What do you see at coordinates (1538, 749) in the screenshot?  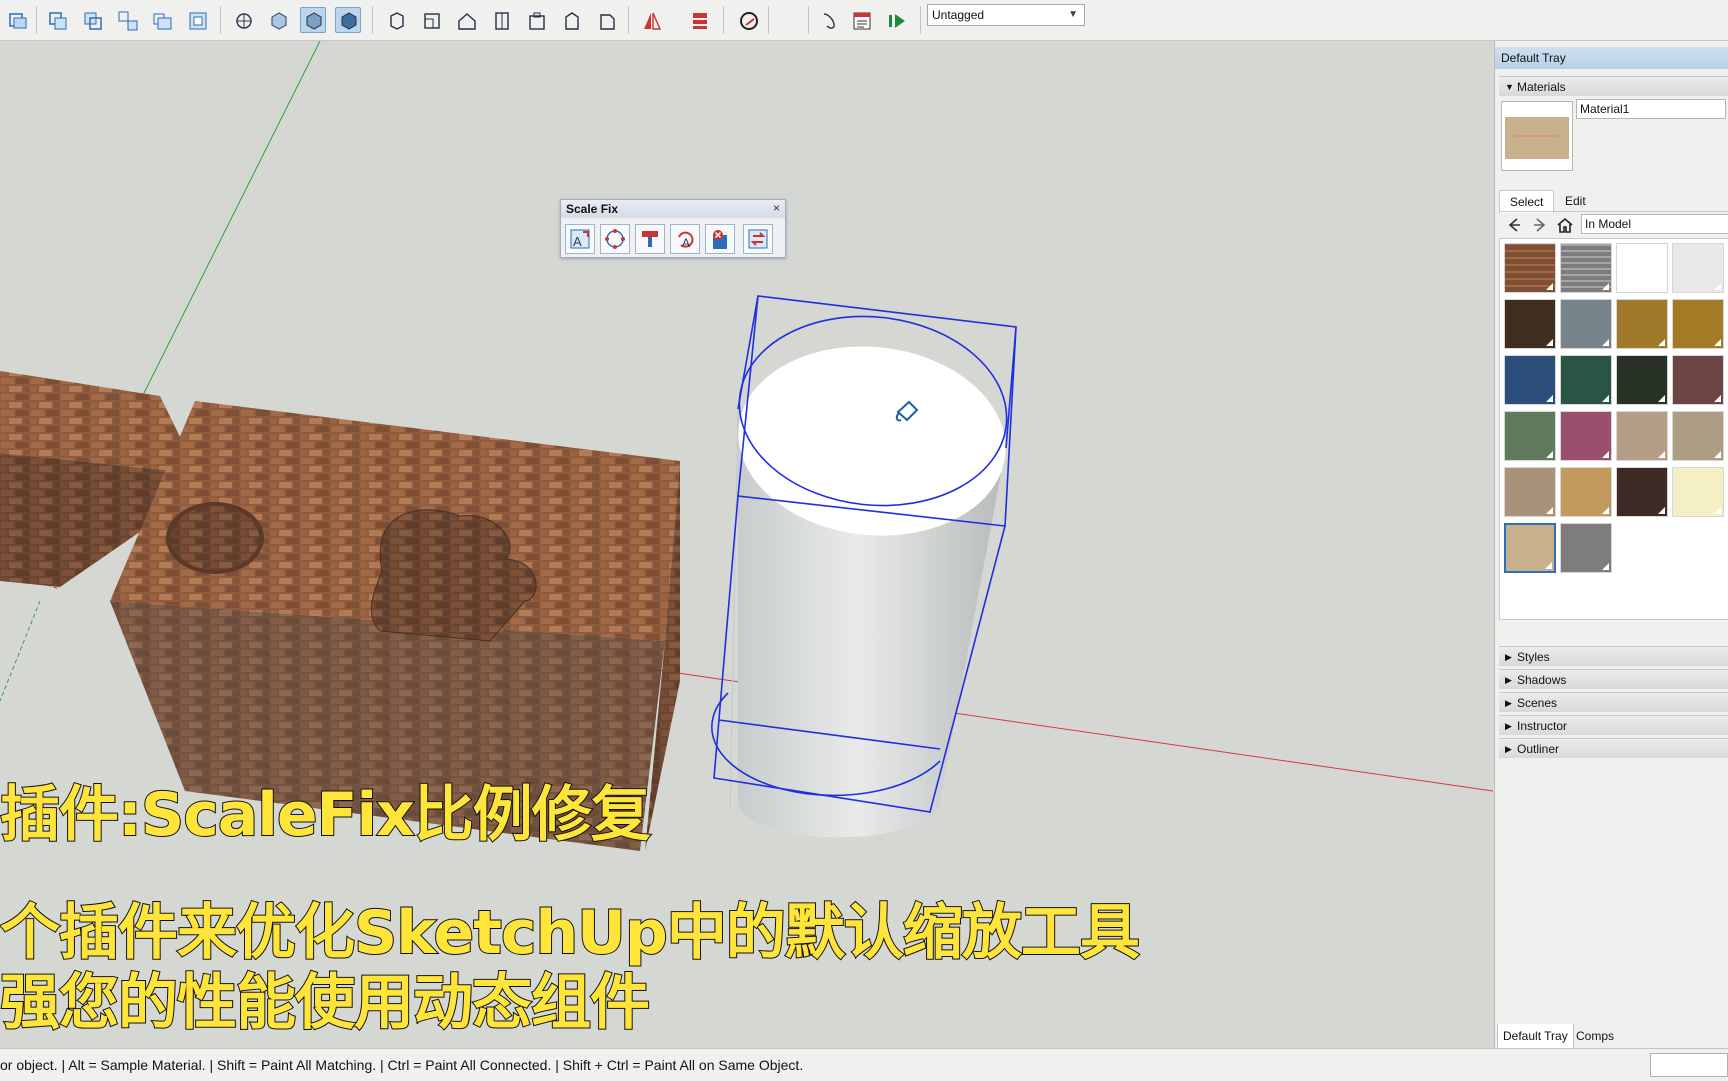 I see `outliner-label: Outliner` at bounding box center [1538, 749].